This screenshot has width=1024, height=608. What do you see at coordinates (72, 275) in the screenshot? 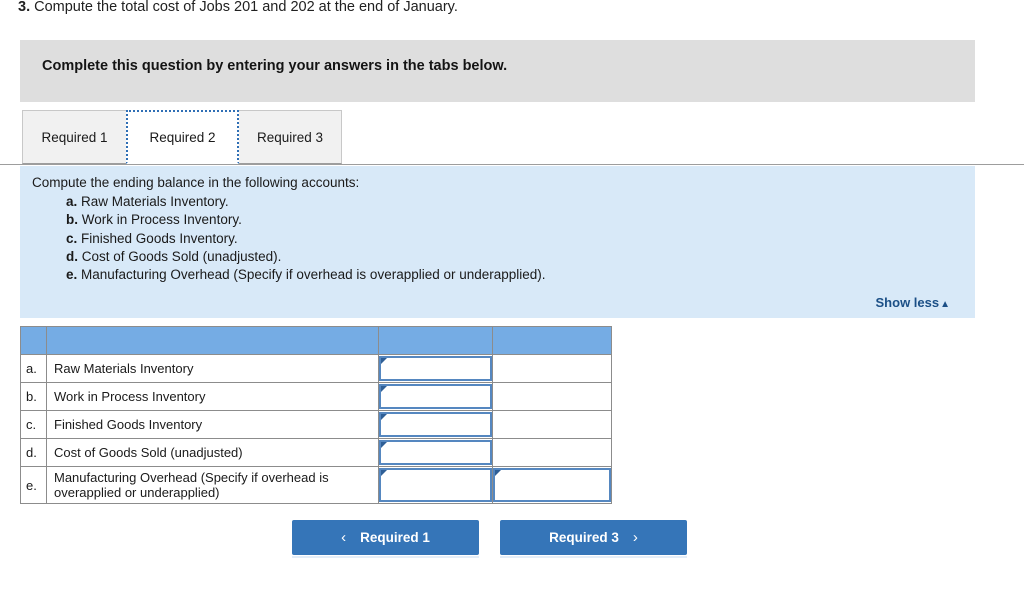
I see `requirement-item-e-letter: e.` at bounding box center [72, 275].